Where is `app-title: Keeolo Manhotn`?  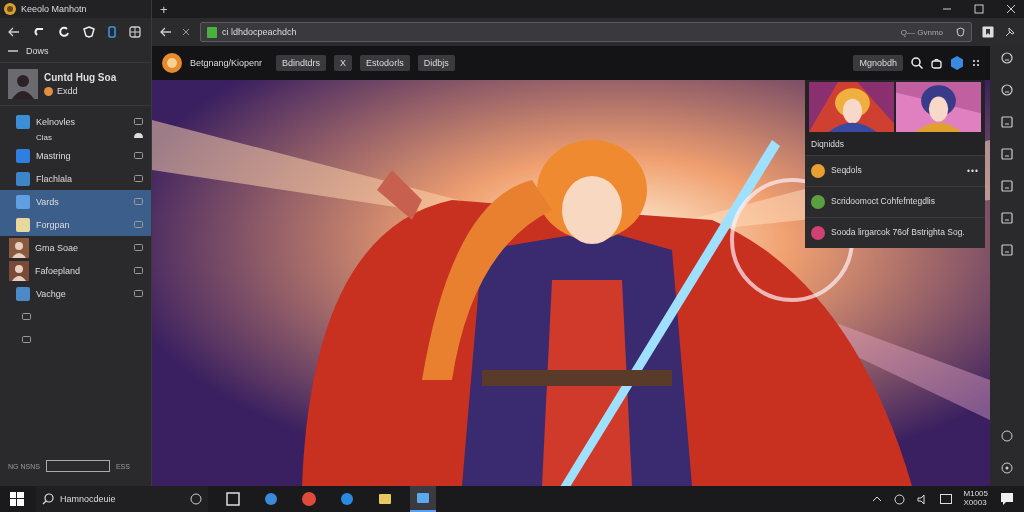 app-title: Keeolo Manhotn is located at coordinates (54, 9).